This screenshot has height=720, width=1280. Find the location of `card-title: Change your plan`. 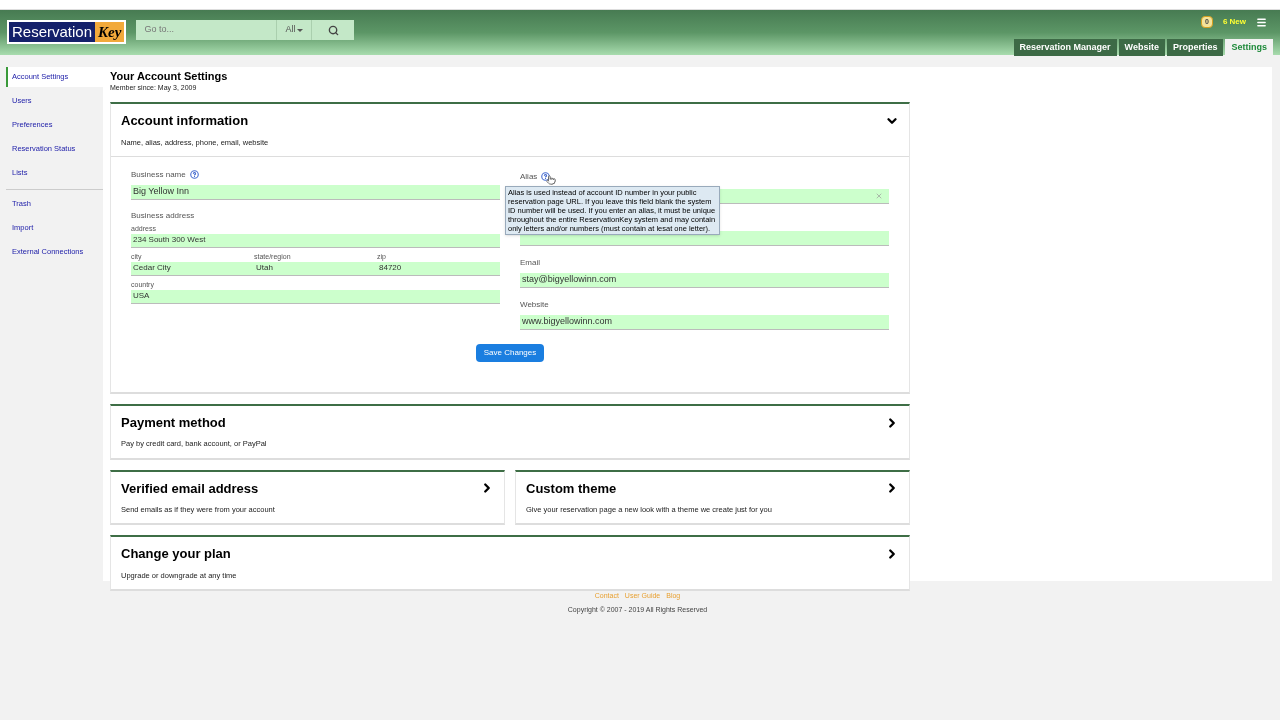

card-title: Change your plan is located at coordinates (176, 554).